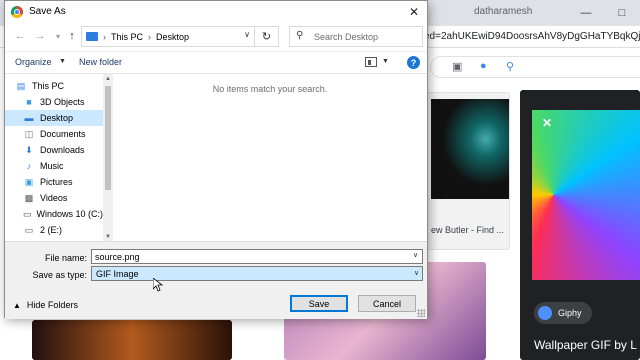 This screenshot has width=640, height=360. What do you see at coordinates (100, 62) in the screenshot?
I see `new-folder-button: New folder` at bounding box center [100, 62].